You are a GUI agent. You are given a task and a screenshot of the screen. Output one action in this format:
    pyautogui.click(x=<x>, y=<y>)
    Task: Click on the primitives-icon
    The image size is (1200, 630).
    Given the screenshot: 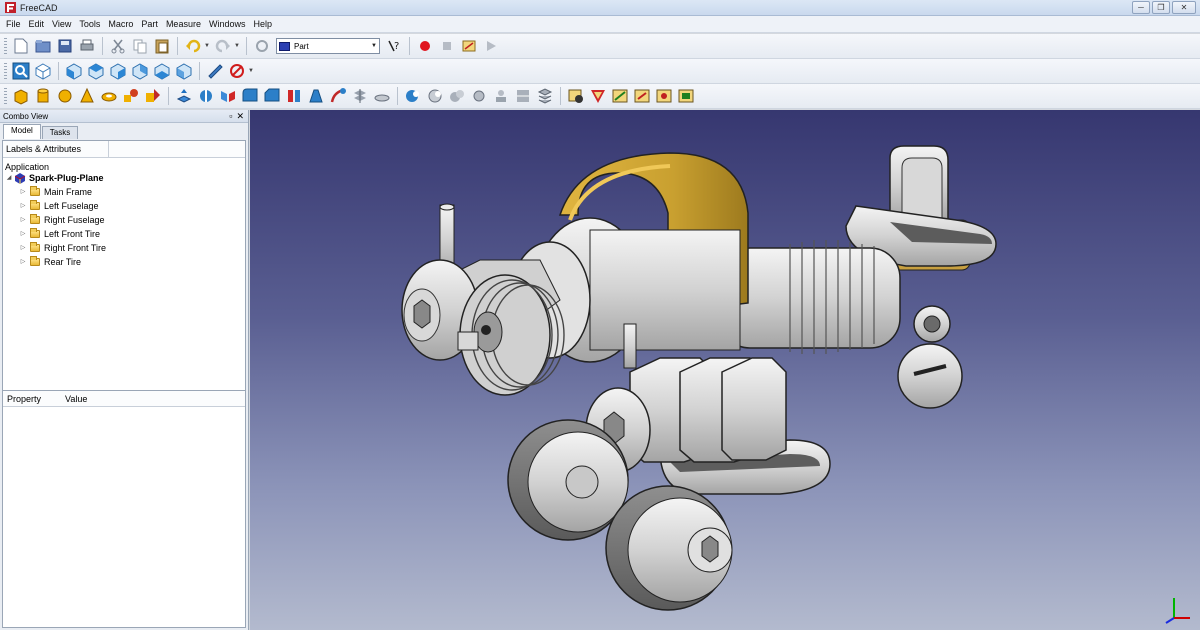 What is the action you would take?
    pyautogui.click(x=131, y=96)
    